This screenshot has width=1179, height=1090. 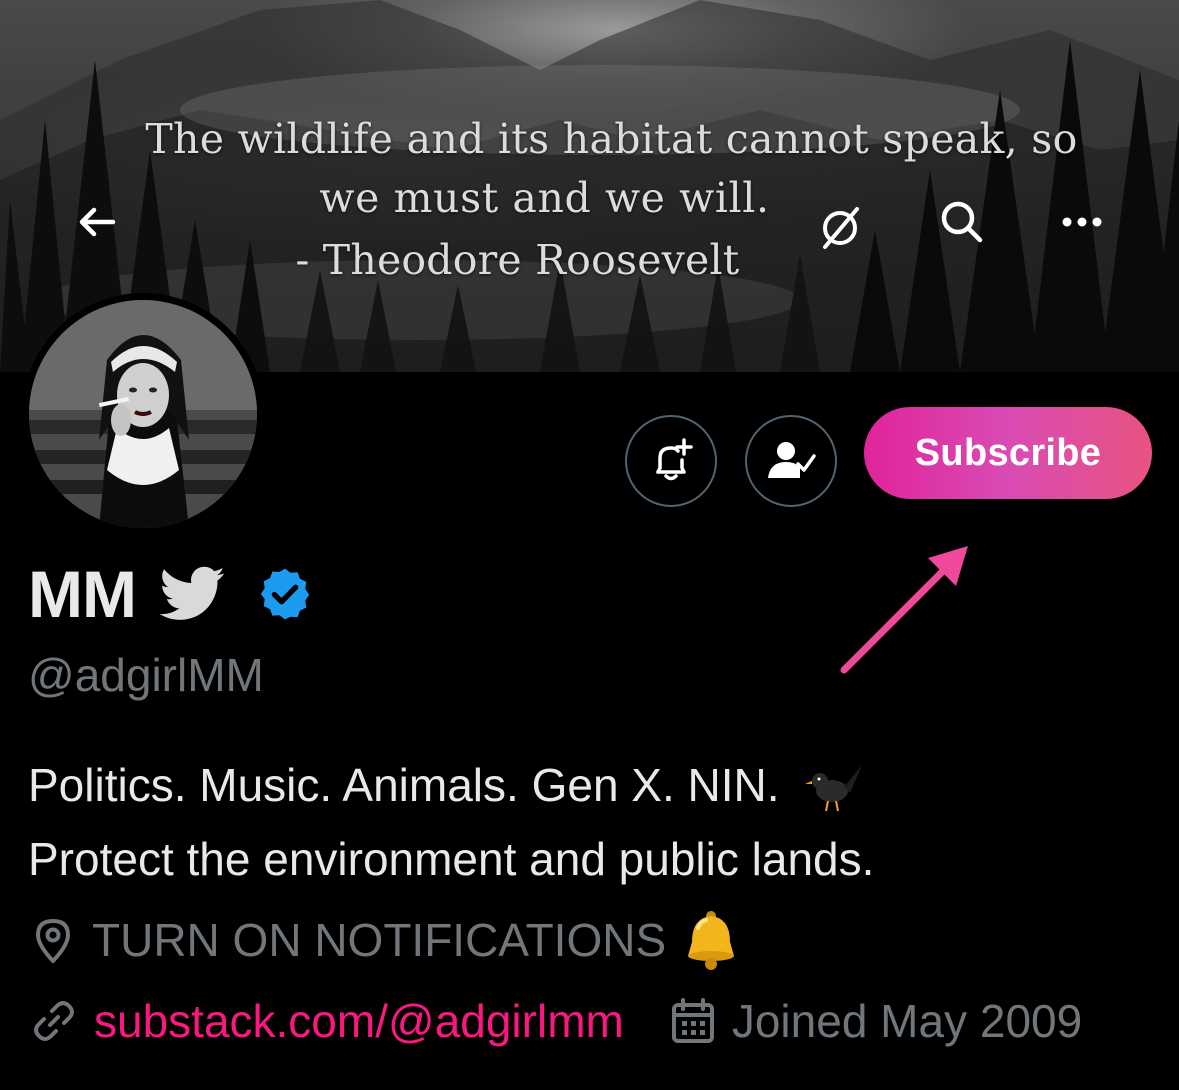 I want to click on joined-date: Joined May 2009, so click(x=907, y=1021).